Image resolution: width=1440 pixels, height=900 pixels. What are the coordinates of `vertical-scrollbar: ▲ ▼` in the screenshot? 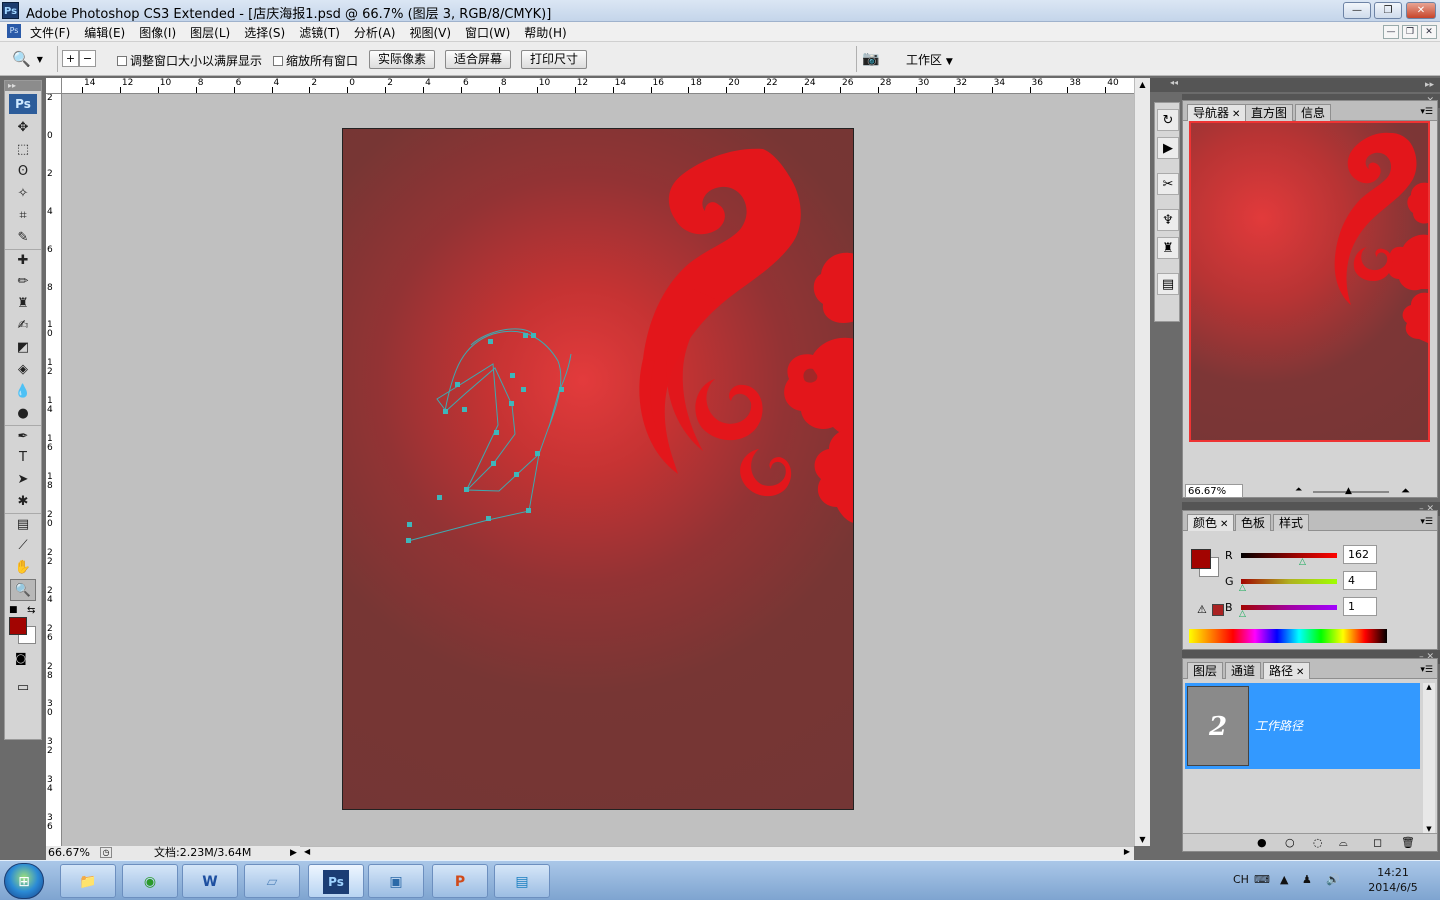 It's located at (1142, 462).